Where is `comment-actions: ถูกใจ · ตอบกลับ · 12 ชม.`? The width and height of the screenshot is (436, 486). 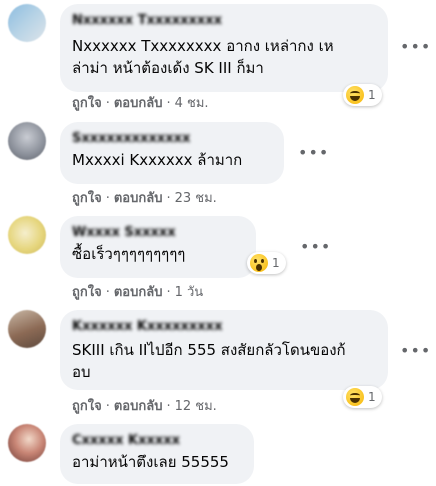
comment-actions: ถูกใจ · ตอบกลับ · 12 ชม. is located at coordinates (144, 406).